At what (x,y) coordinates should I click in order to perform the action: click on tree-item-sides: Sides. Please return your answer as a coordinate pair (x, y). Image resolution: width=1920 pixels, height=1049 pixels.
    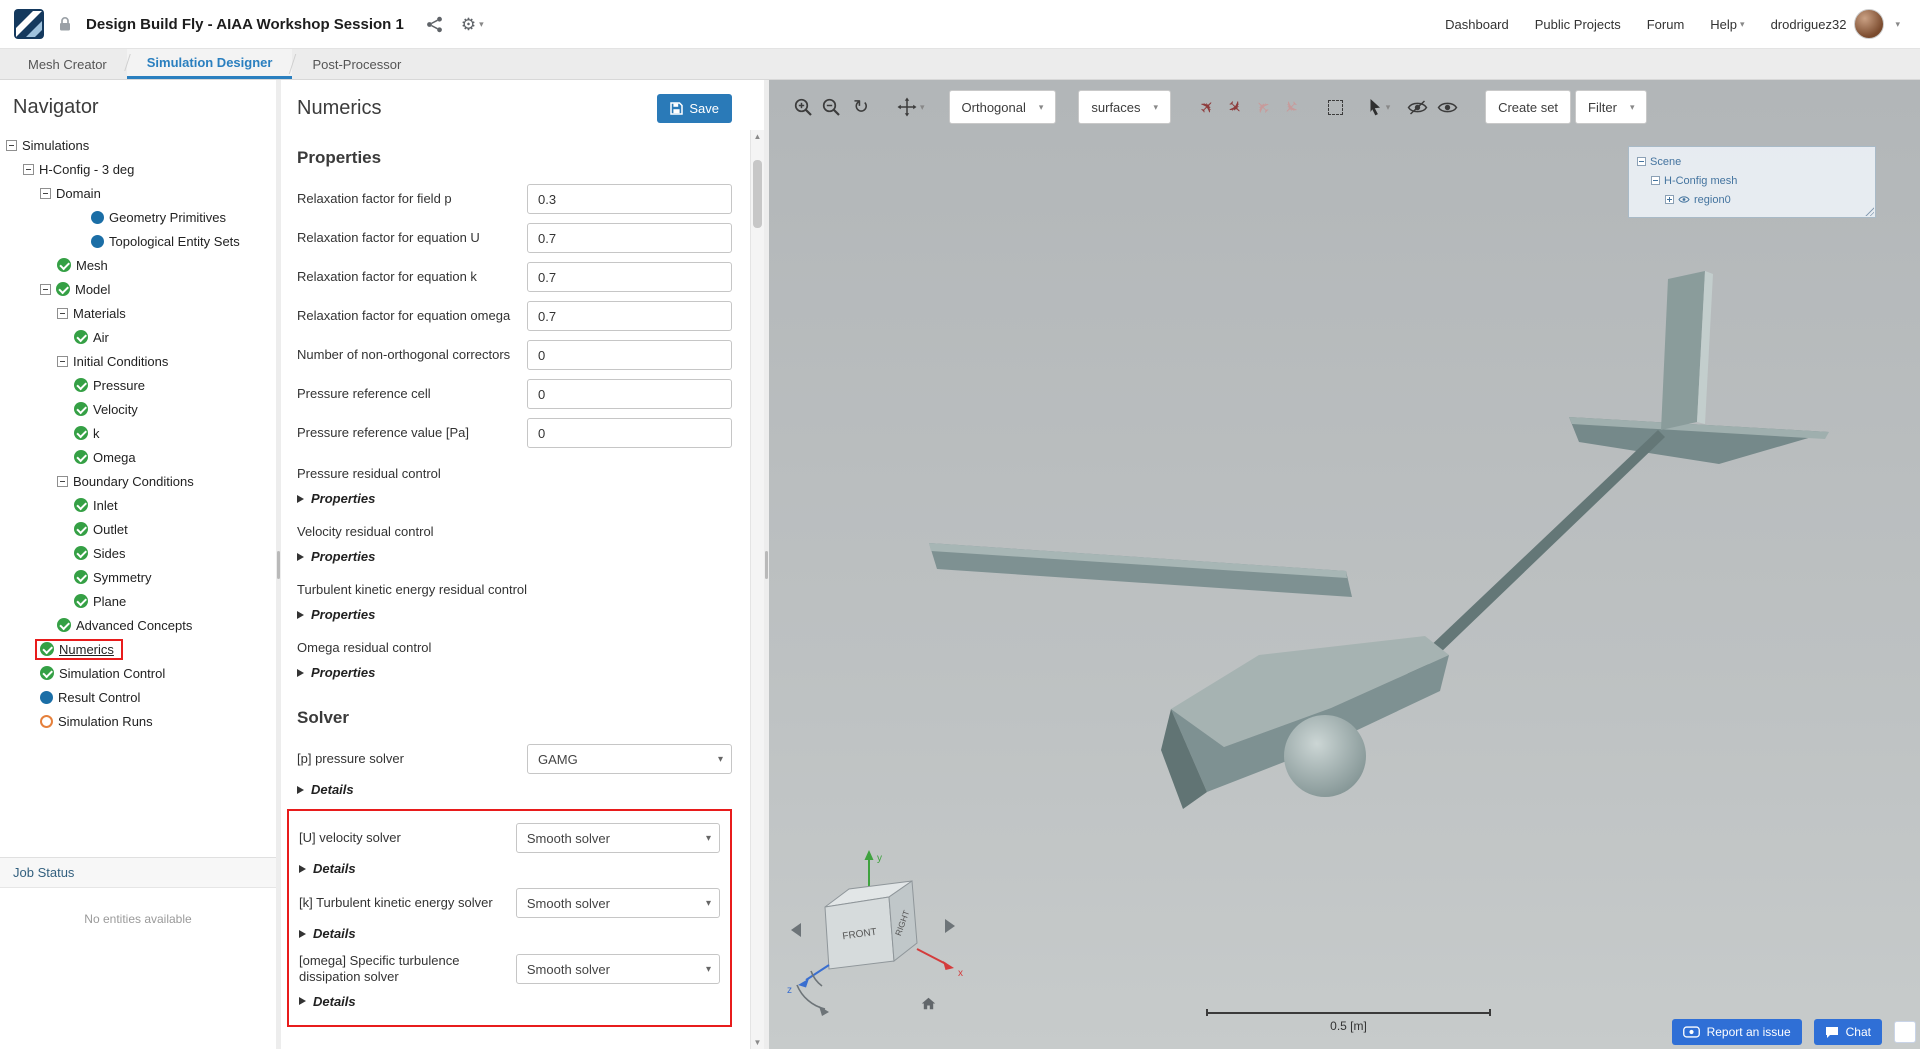
    Looking at the image, I should click on (138, 553).